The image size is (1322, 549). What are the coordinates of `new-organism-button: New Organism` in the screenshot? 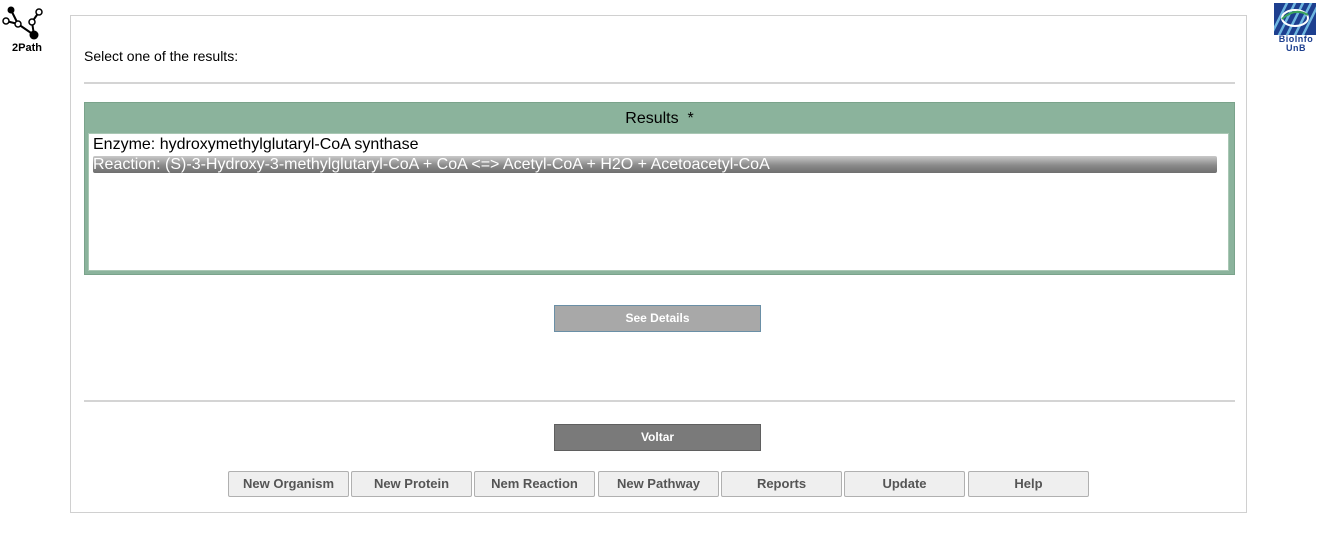 It's located at (288, 484).